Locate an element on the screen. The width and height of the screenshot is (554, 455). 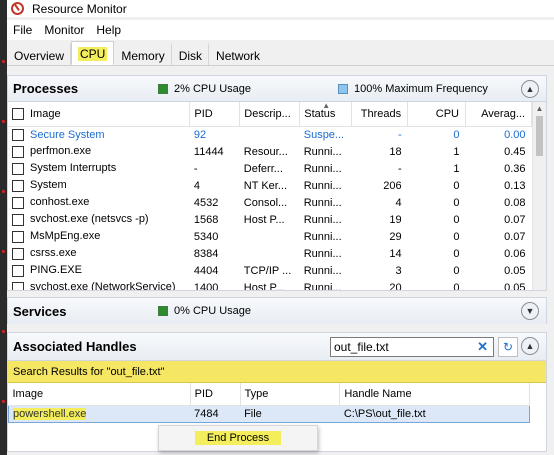
col-handle-image: Image is located at coordinates (99, 394).